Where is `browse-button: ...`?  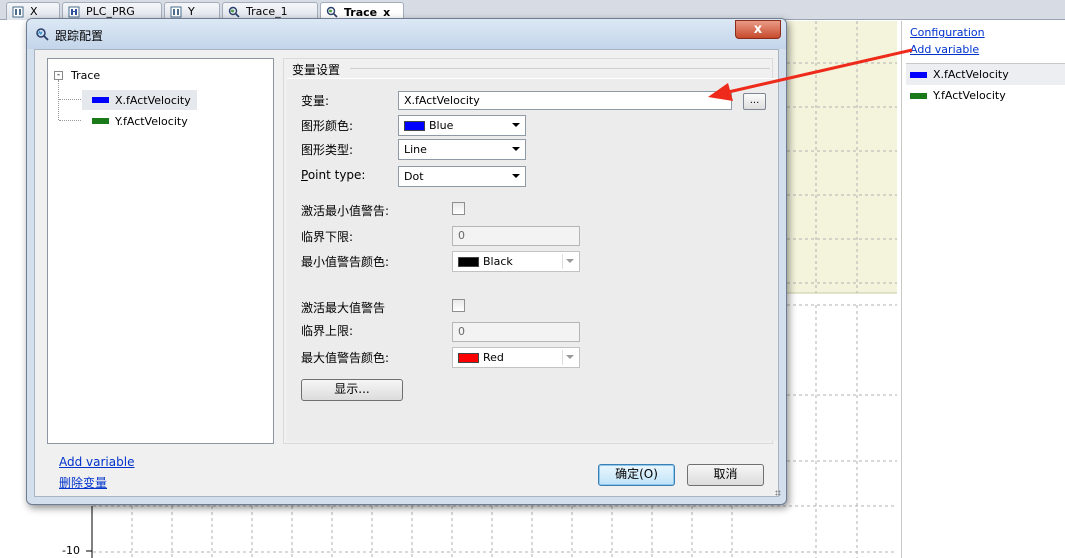
browse-button: ... is located at coordinates (754, 101).